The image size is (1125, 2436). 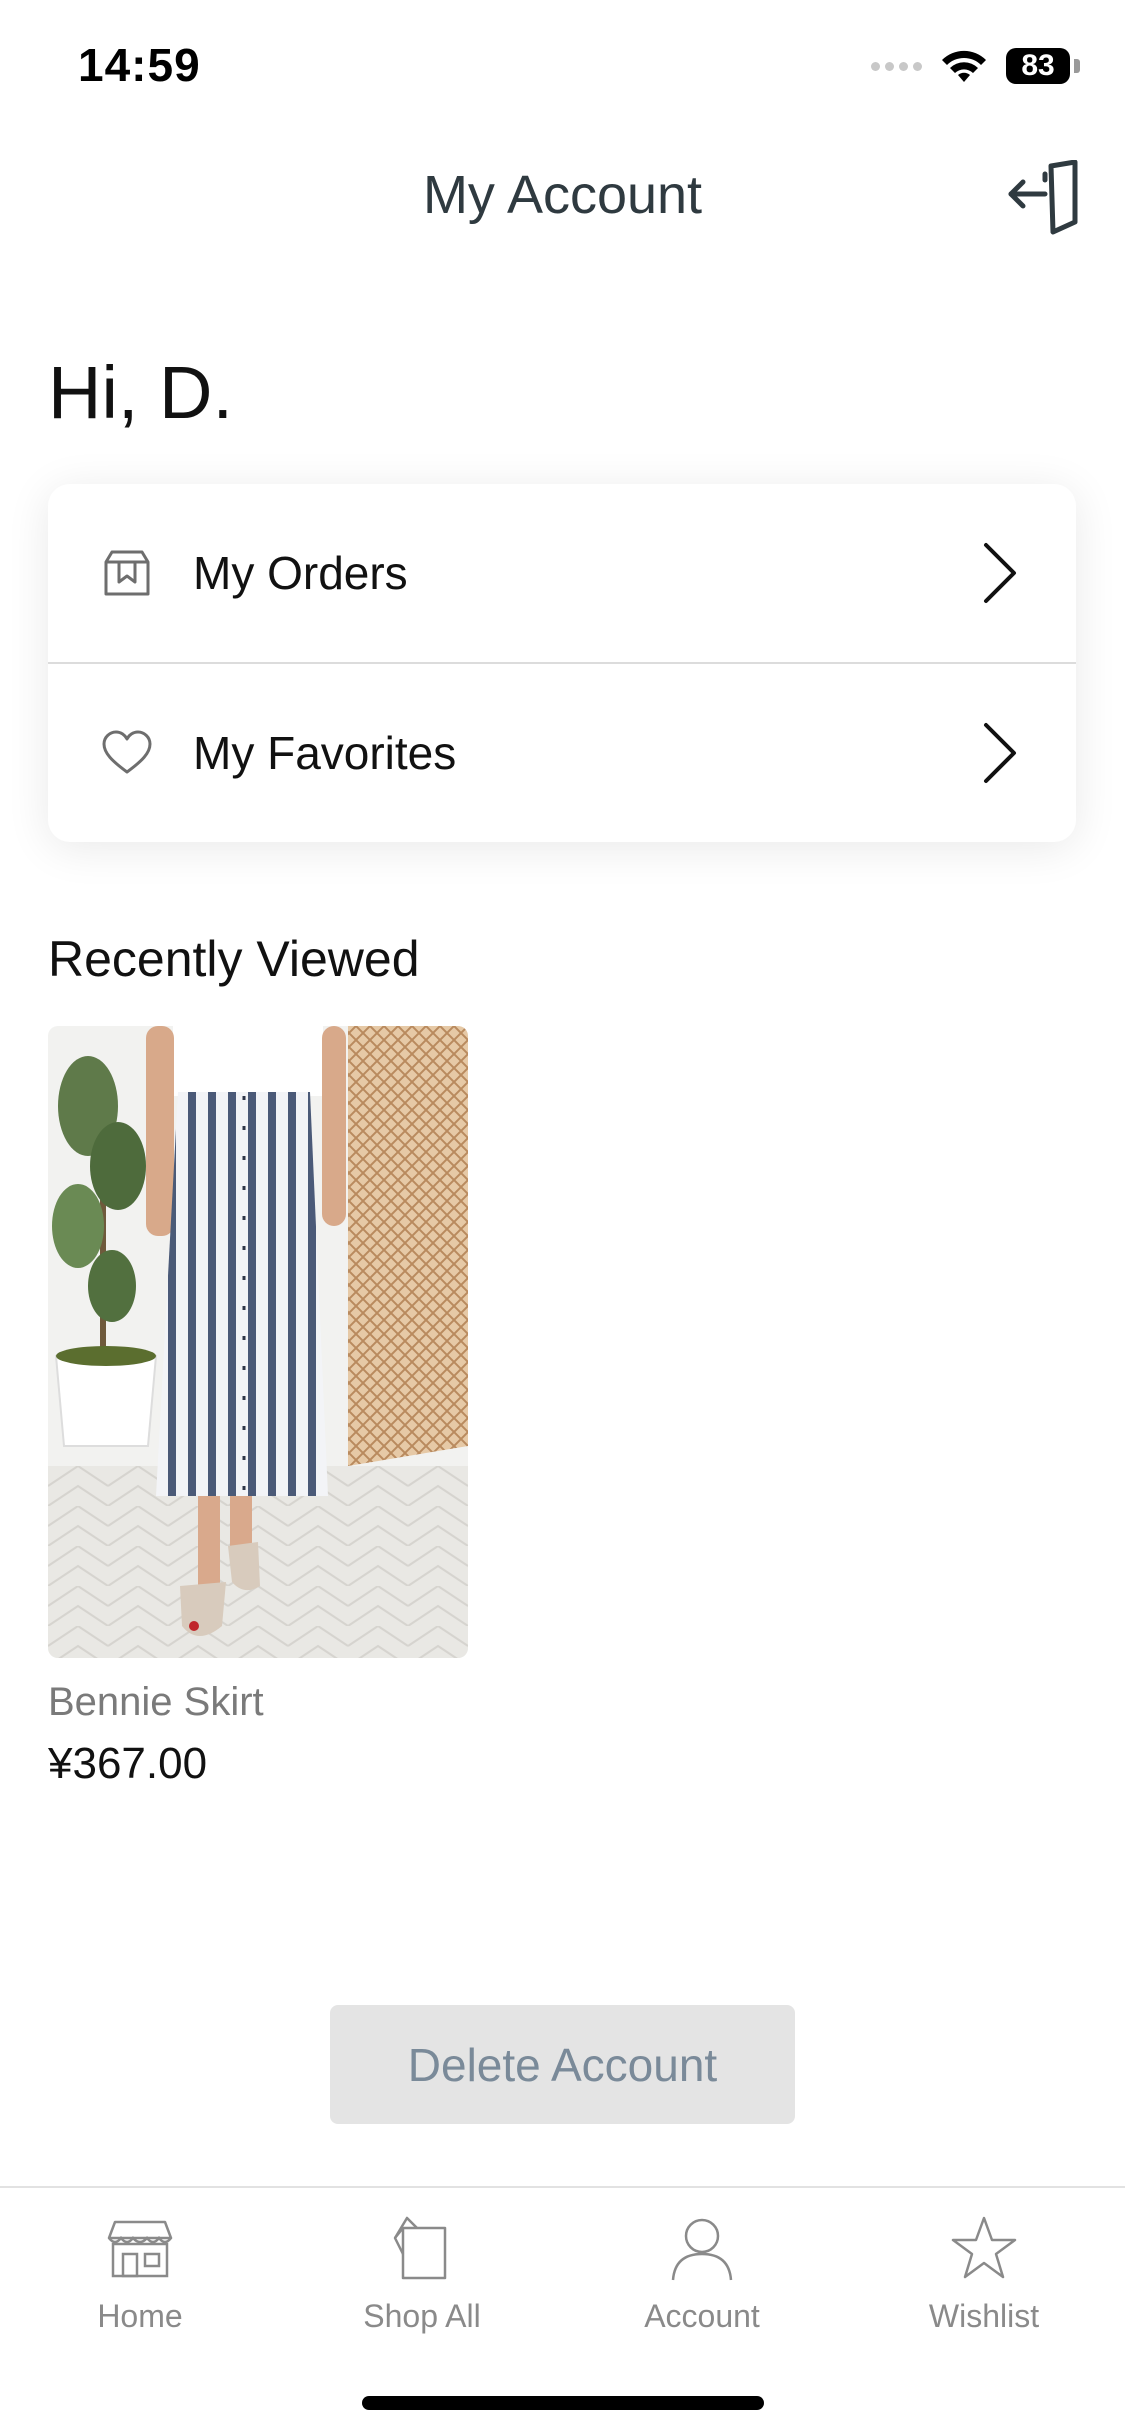 What do you see at coordinates (300, 573) in the screenshot?
I see `menu-item-label: My Orders` at bounding box center [300, 573].